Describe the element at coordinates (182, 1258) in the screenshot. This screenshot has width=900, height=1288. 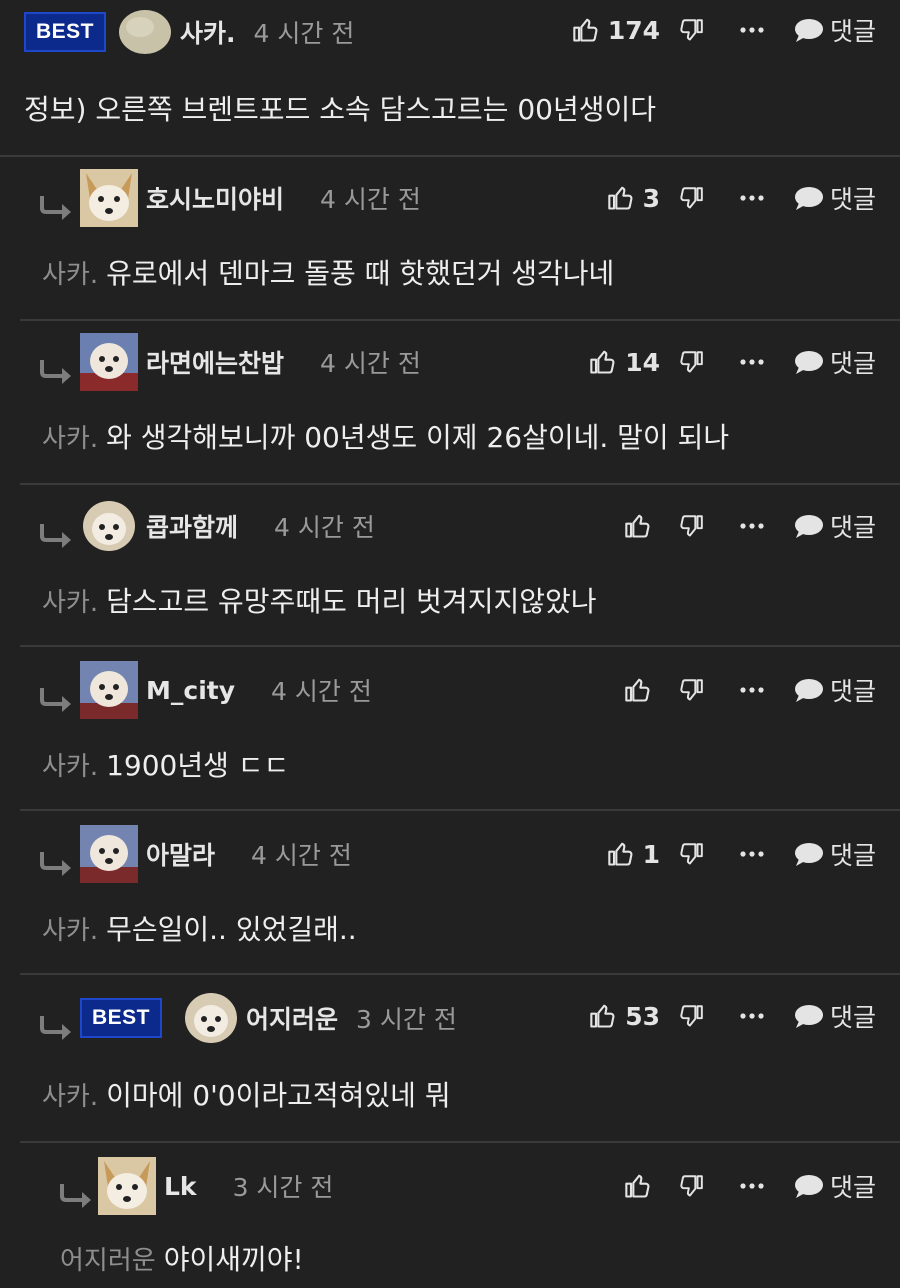
I see `comment-text: 어지러운 야이새끼야!` at that location.